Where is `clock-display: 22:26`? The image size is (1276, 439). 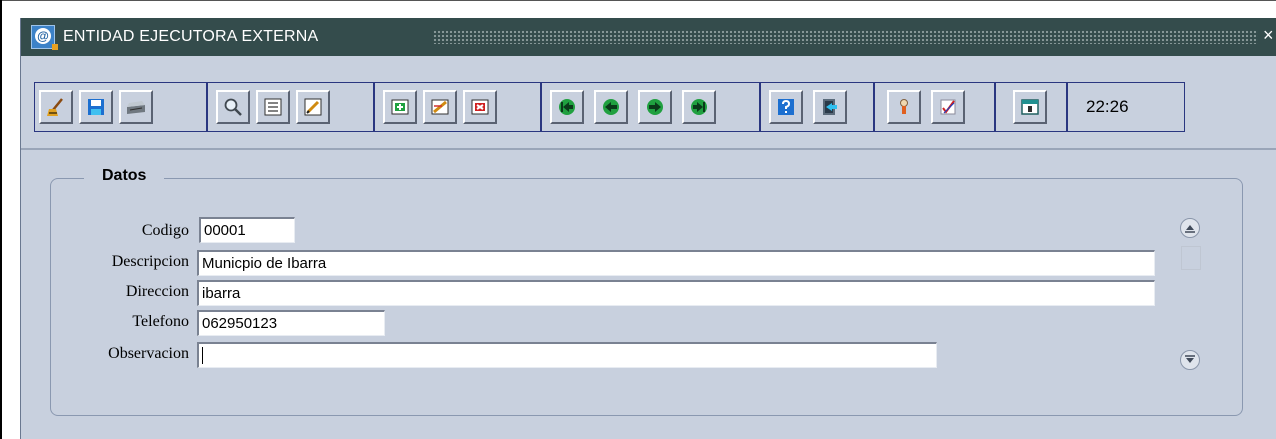 clock-display: 22:26 is located at coordinates (1126, 107).